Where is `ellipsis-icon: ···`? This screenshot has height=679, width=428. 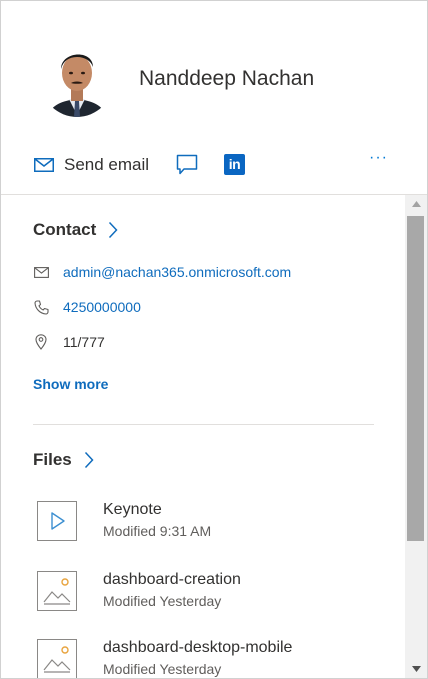
ellipsis-icon: ··· is located at coordinates (378, 157).